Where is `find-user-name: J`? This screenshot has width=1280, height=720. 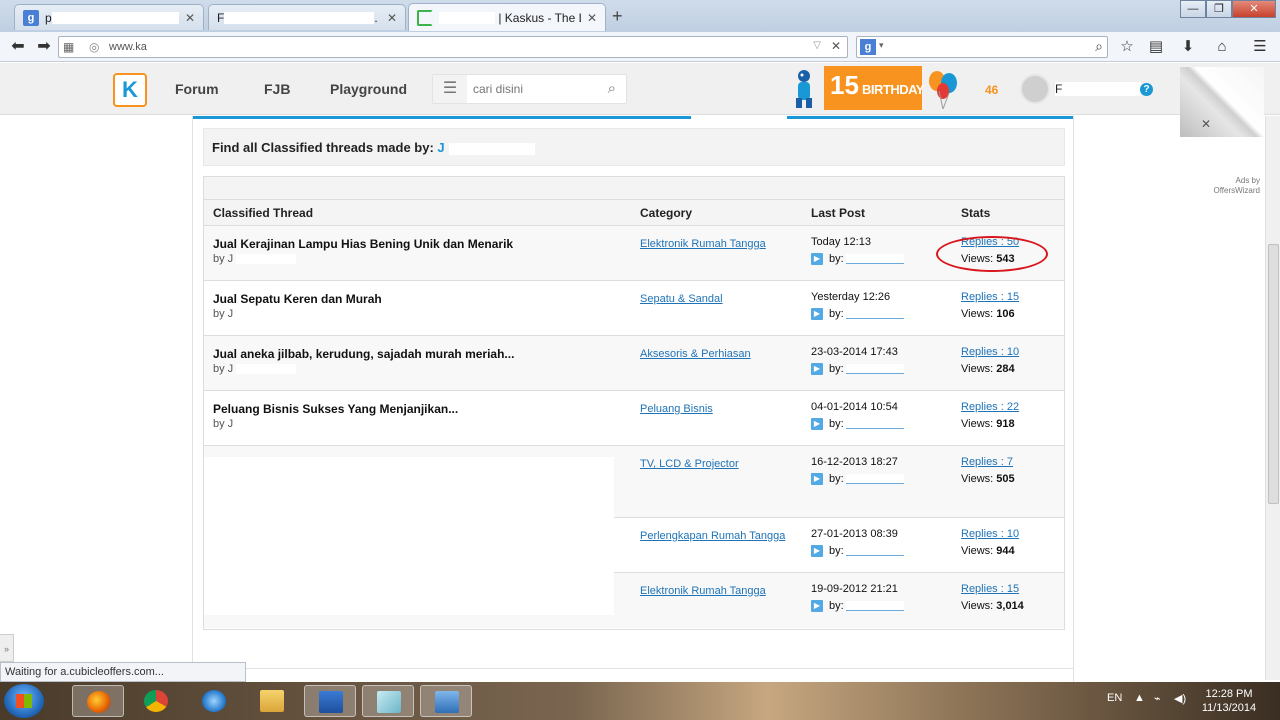
find-user-name: J is located at coordinates (440, 147).